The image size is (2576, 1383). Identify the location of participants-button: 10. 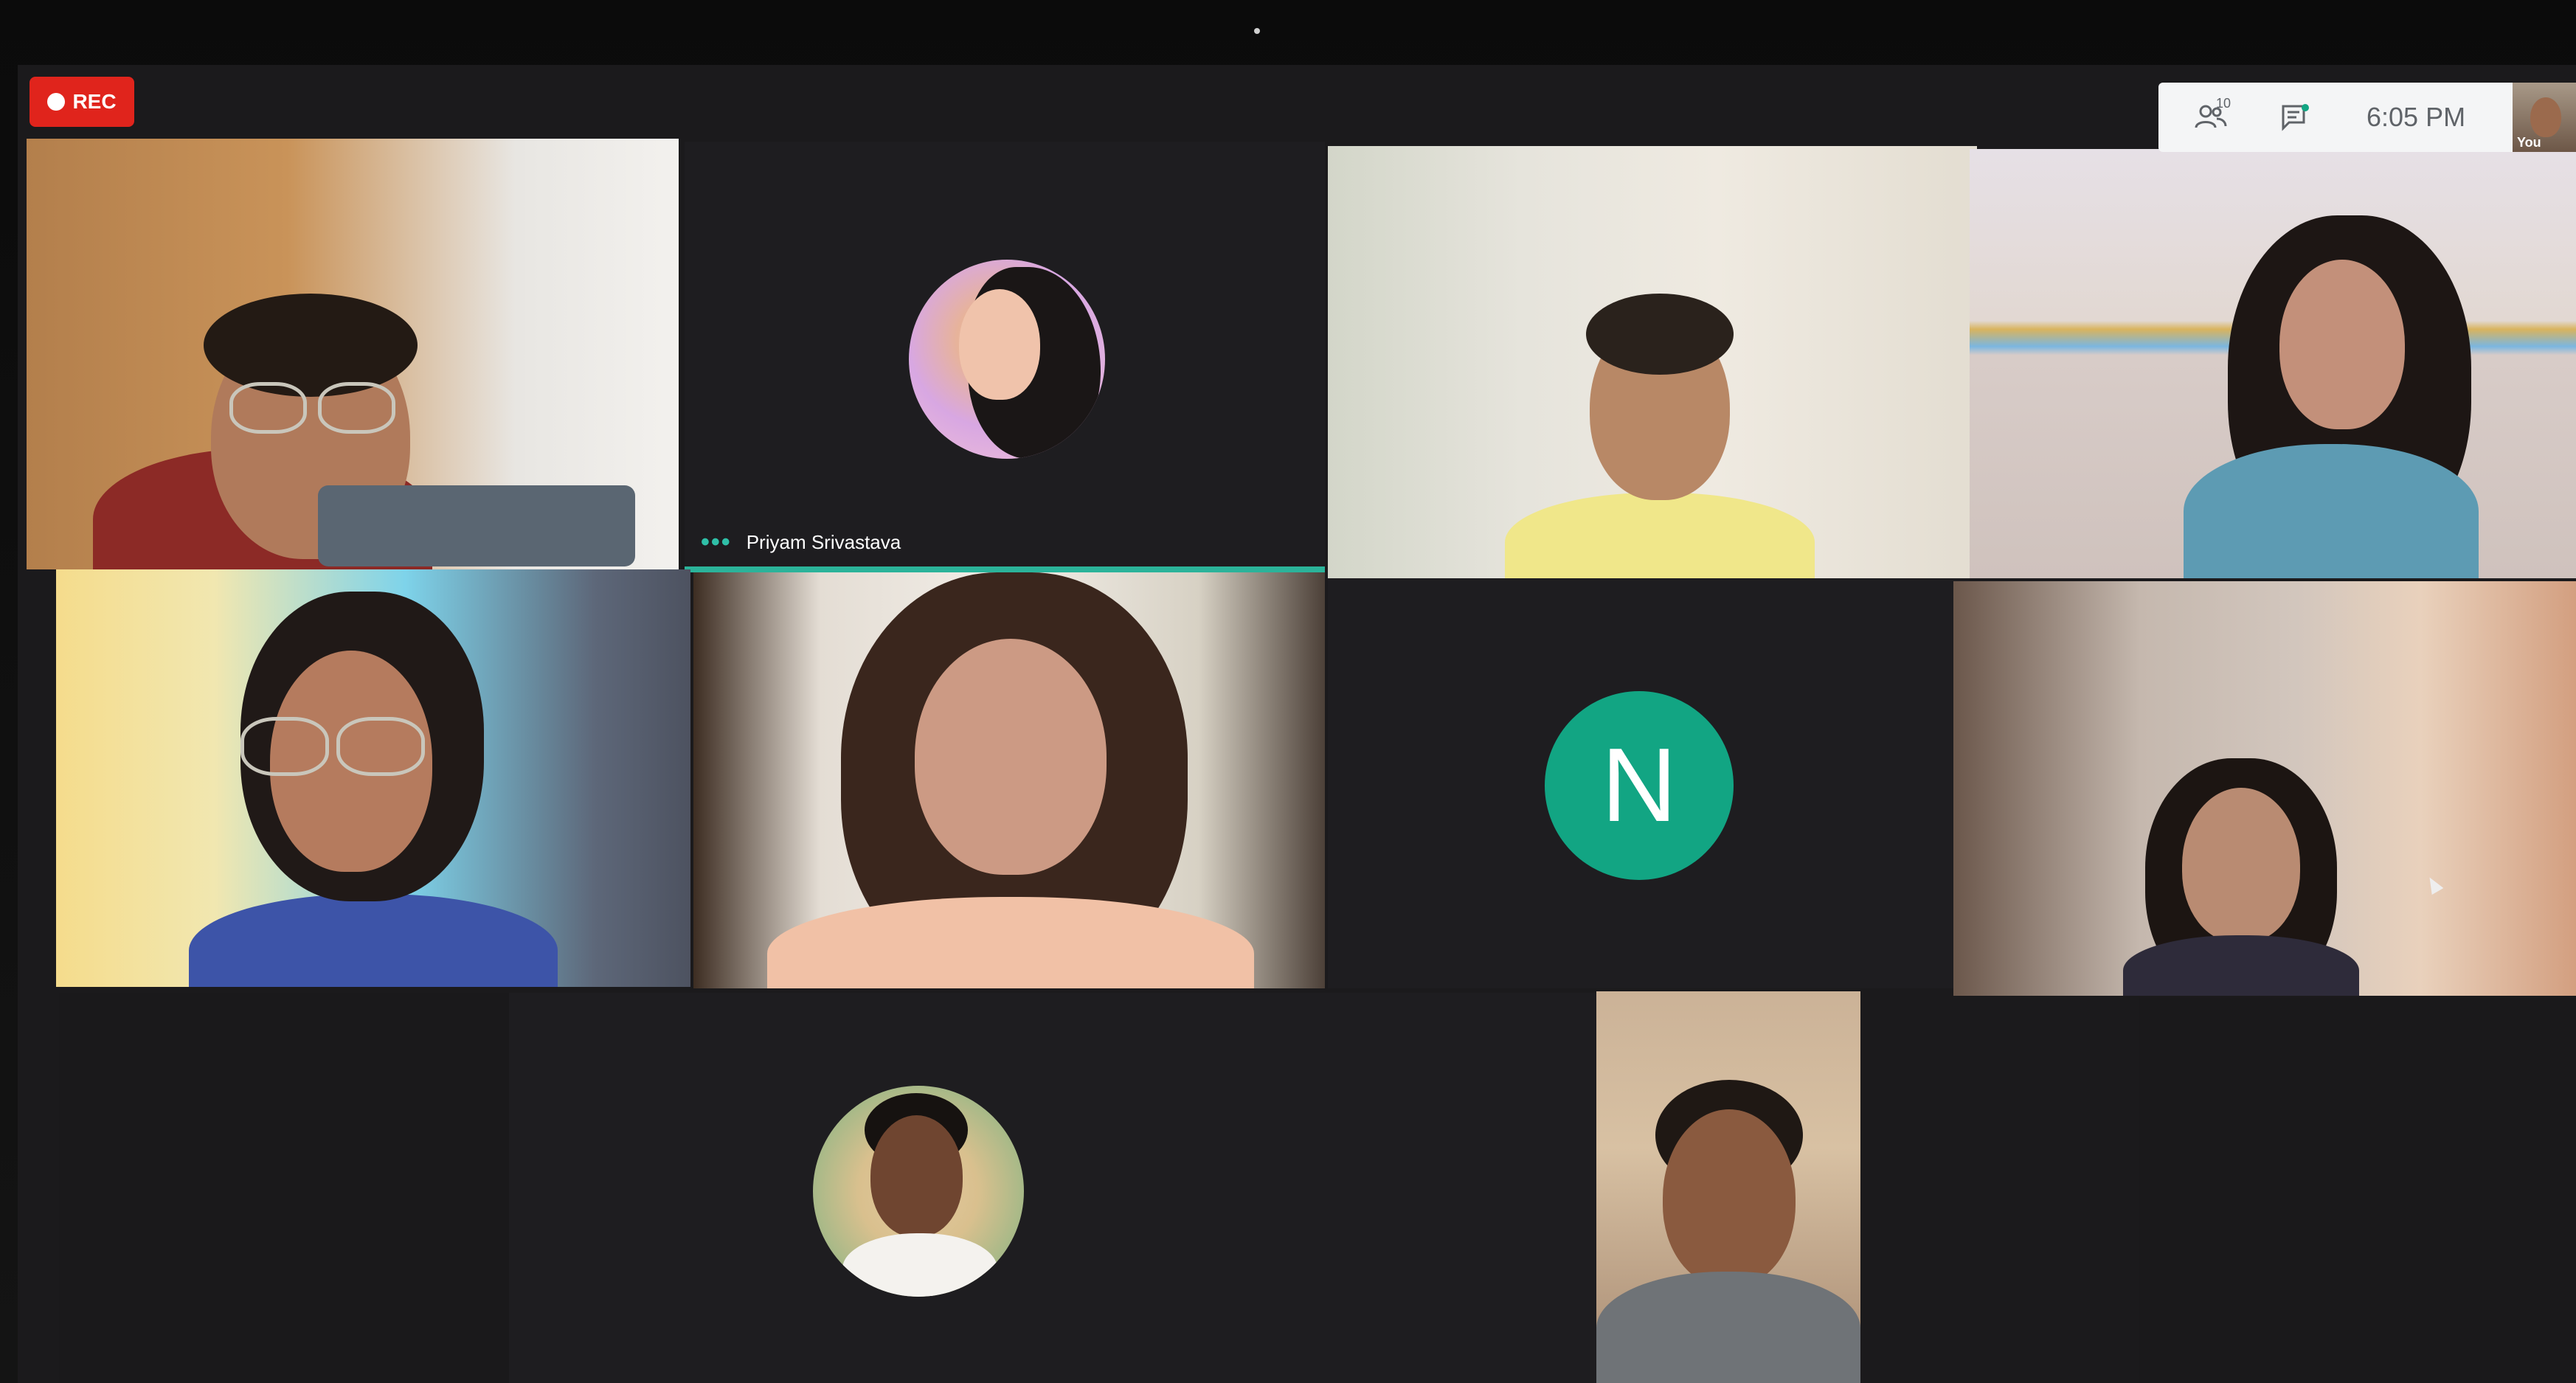
(2211, 117).